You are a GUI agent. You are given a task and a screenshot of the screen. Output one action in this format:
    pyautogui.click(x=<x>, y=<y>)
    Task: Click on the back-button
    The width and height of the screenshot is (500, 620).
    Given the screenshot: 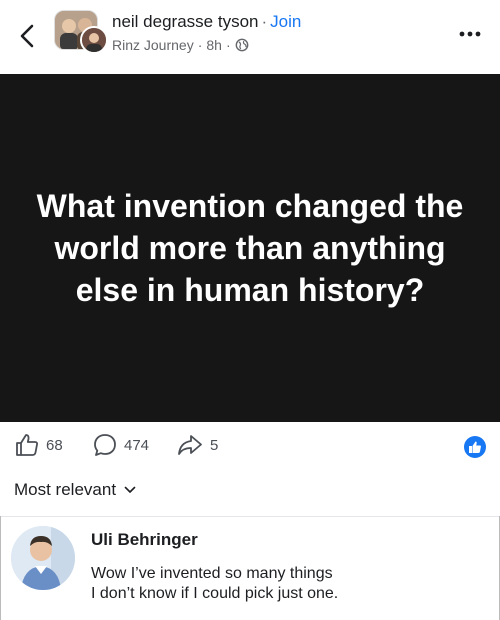 What is the action you would take?
    pyautogui.click(x=28, y=36)
    